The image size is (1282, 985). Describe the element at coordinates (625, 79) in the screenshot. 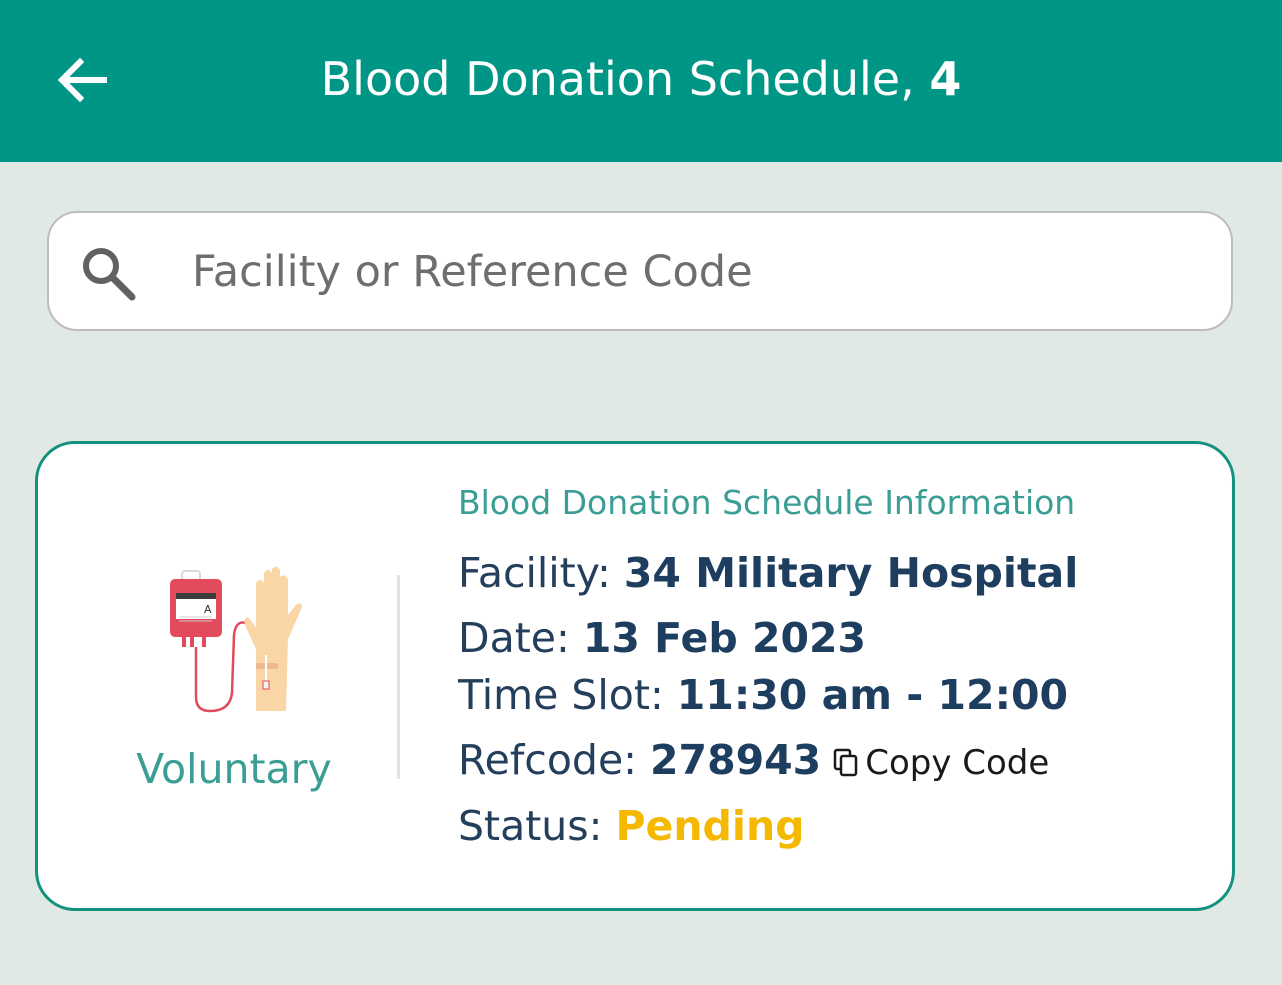

I see `page-title-text: Blood Donation Schedule,` at that location.